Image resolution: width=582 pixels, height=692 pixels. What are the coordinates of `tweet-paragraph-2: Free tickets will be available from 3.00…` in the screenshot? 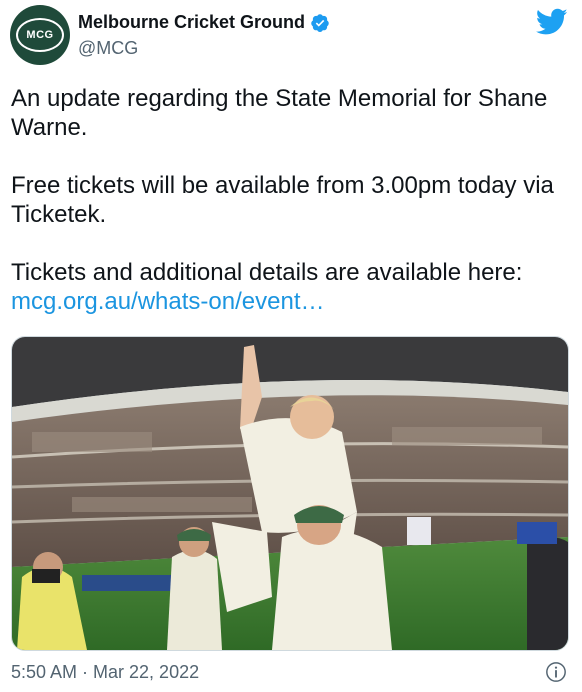 It's located at (282, 200).